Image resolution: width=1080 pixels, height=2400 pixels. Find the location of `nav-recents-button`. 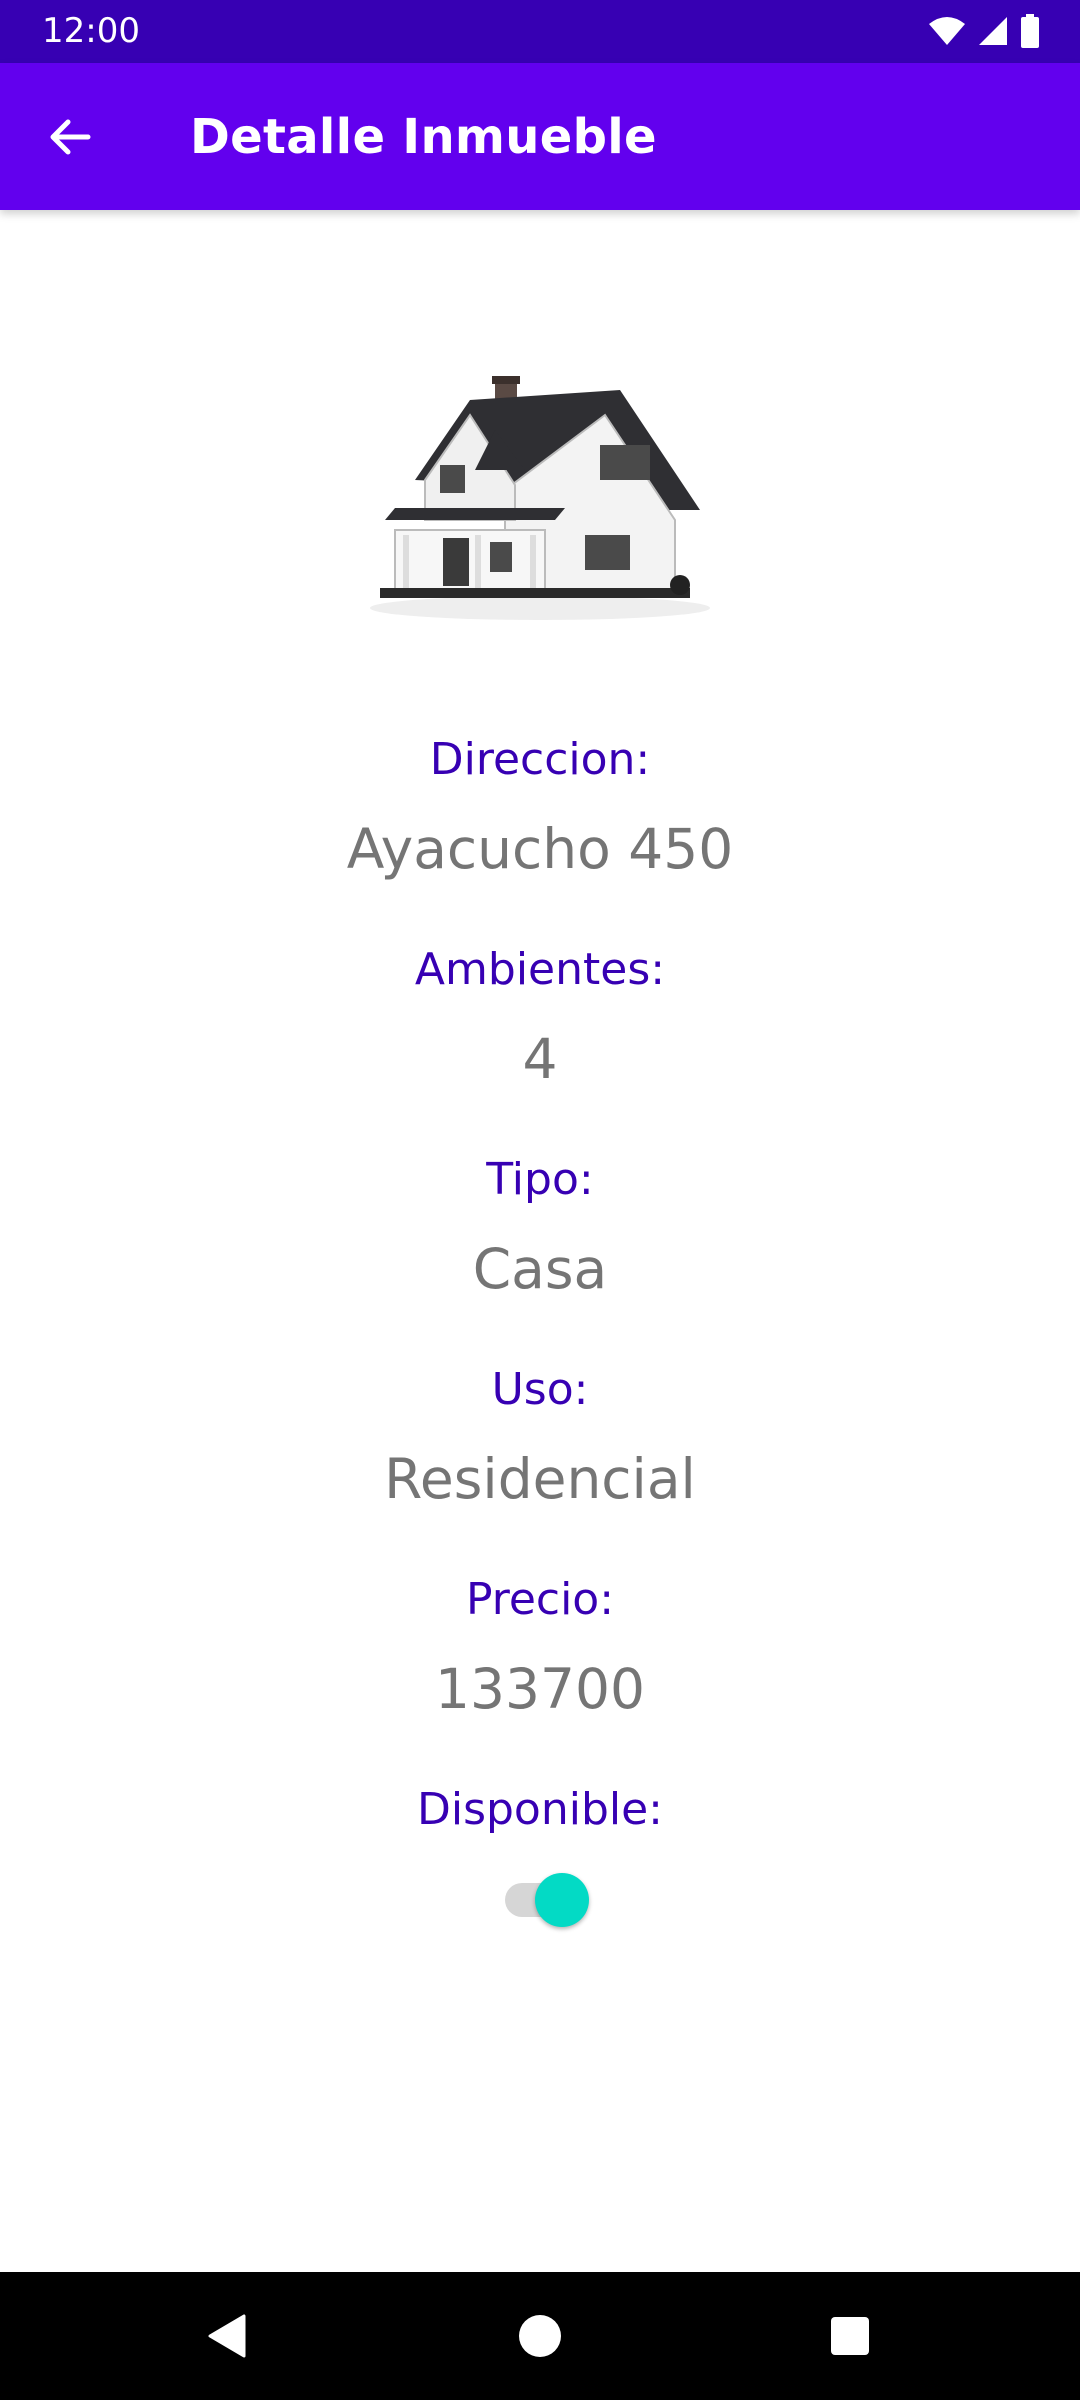

nav-recents-button is located at coordinates (850, 2336).